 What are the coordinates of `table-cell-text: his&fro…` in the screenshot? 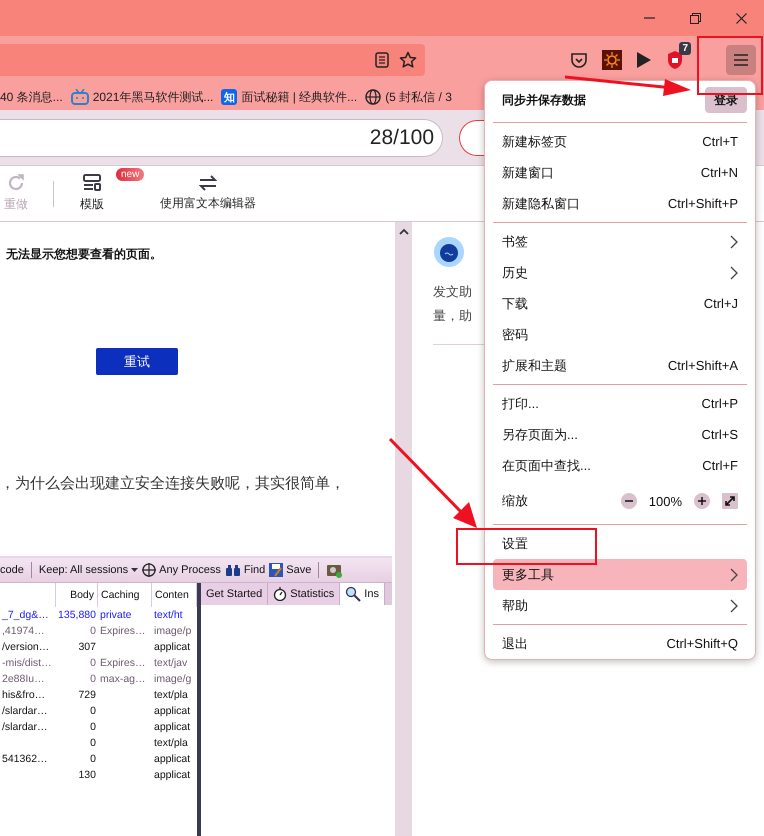 It's located at (23, 695).